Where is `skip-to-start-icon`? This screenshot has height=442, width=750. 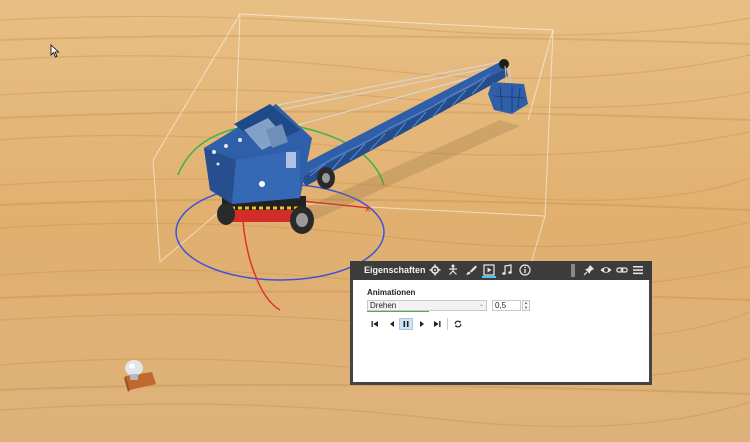 skip-to-start-icon is located at coordinates (374, 324).